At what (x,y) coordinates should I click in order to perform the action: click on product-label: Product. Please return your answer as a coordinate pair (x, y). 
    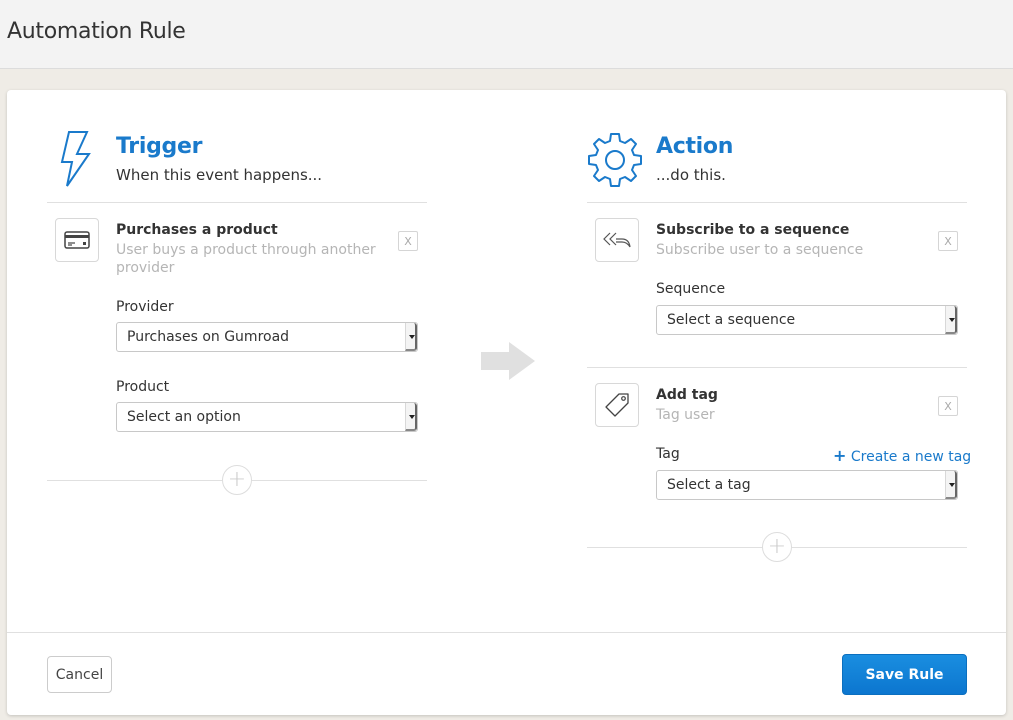
    Looking at the image, I should click on (143, 387).